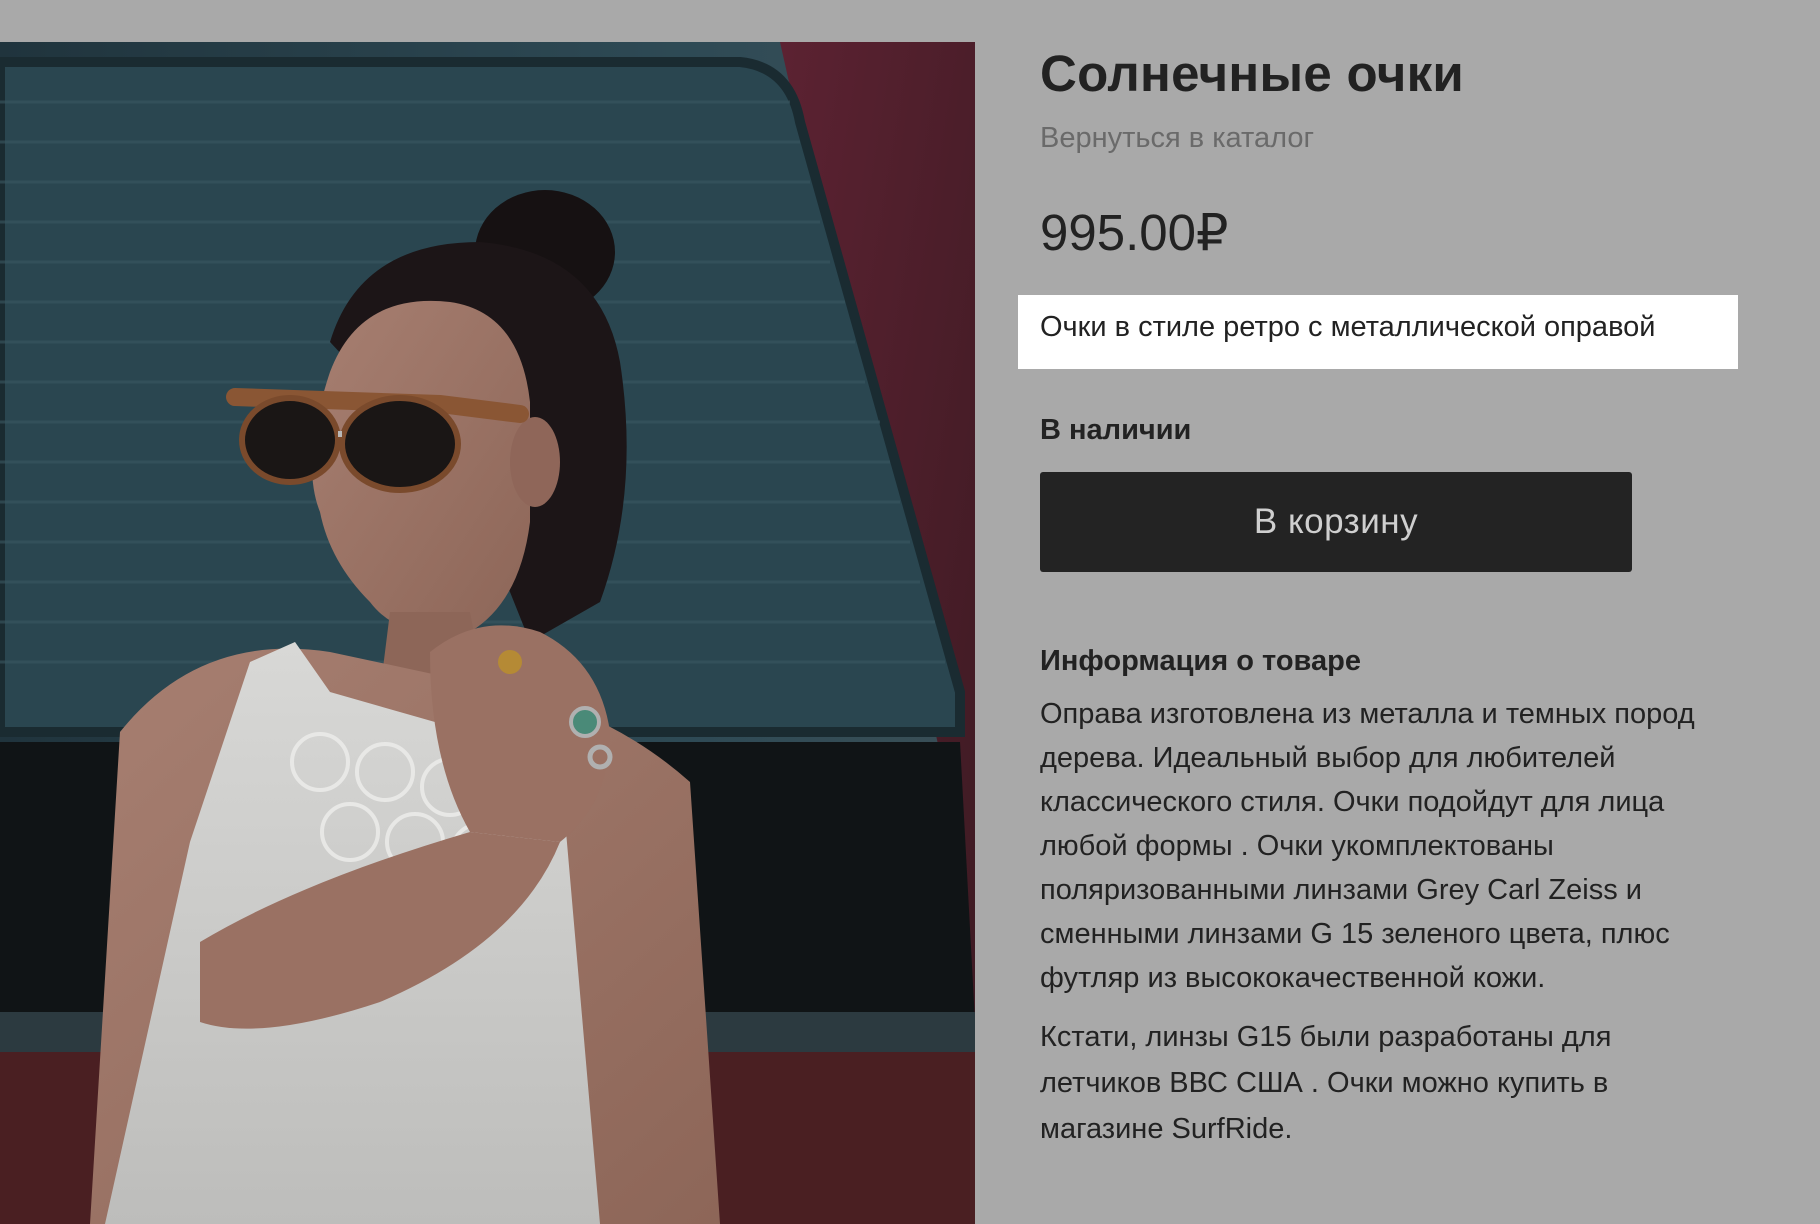 This screenshot has height=1224, width=1820. What do you see at coordinates (1252, 73) in the screenshot?
I see `product-title: Солнечные очки` at bounding box center [1252, 73].